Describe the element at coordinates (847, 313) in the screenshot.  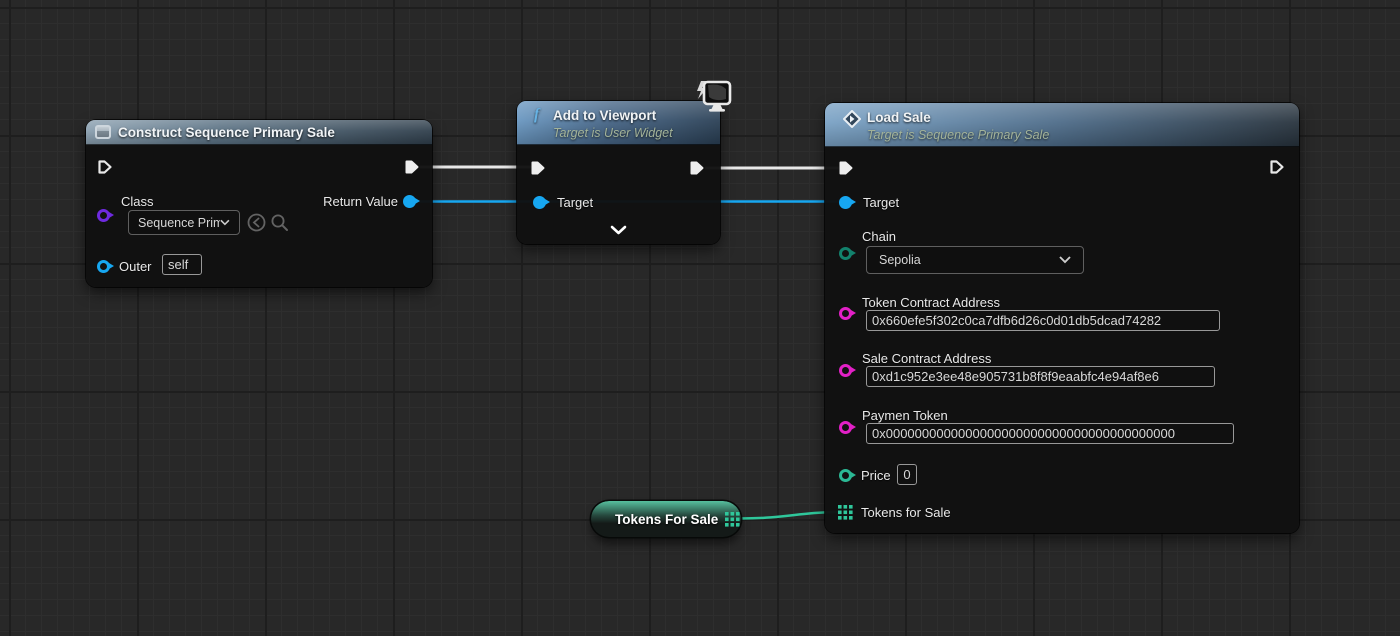
I see `token-contract-address-pin` at that location.